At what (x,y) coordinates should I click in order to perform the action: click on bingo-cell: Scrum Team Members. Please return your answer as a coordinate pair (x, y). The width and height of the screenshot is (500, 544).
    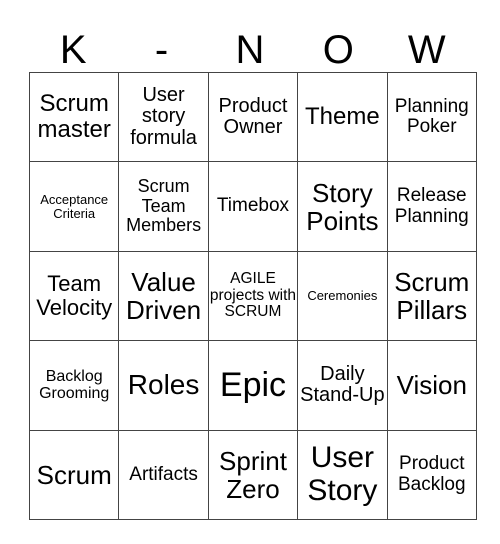
    Looking at the image, I should click on (163, 206).